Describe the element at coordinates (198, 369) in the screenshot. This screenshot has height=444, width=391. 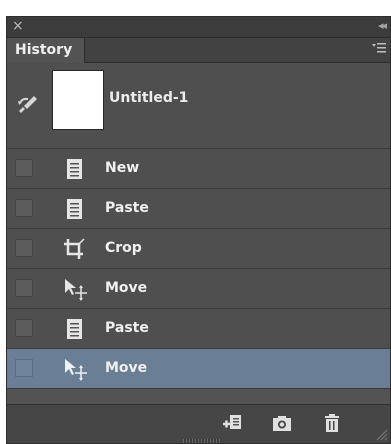
I see `history-state-row-selected: Move` at that location.